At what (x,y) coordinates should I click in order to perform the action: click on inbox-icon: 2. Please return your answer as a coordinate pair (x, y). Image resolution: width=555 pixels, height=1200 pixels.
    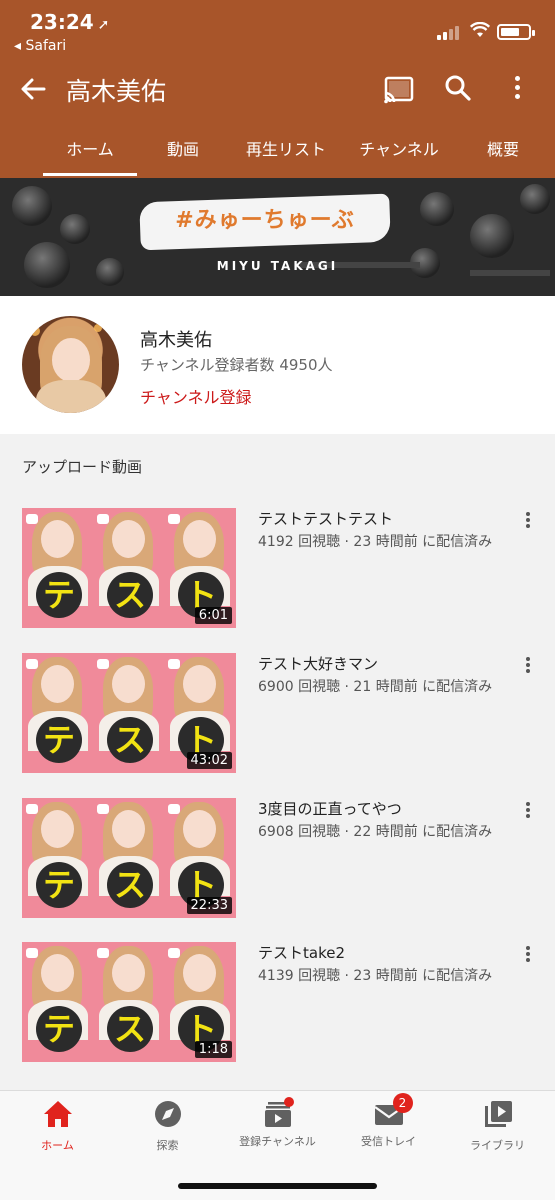
    Looking at the image, I should click on (393, 1111).